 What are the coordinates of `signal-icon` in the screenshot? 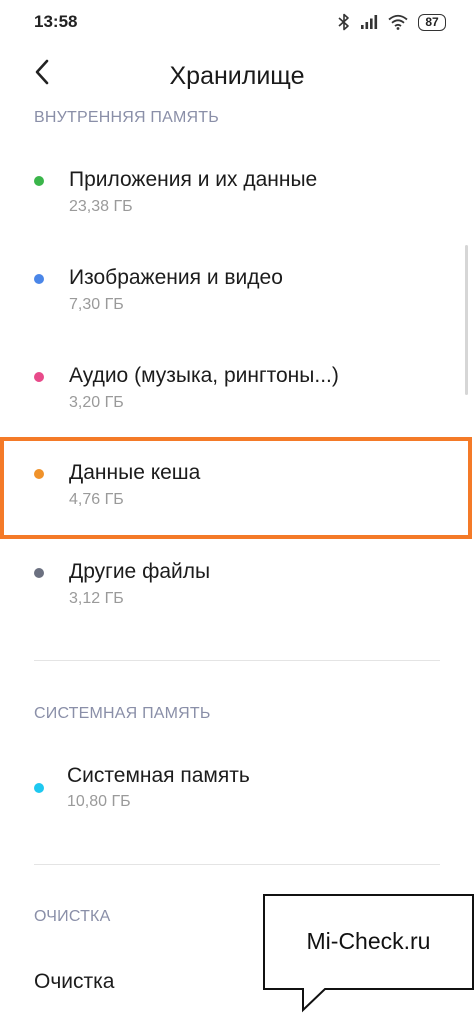 It's located at (369, 22).